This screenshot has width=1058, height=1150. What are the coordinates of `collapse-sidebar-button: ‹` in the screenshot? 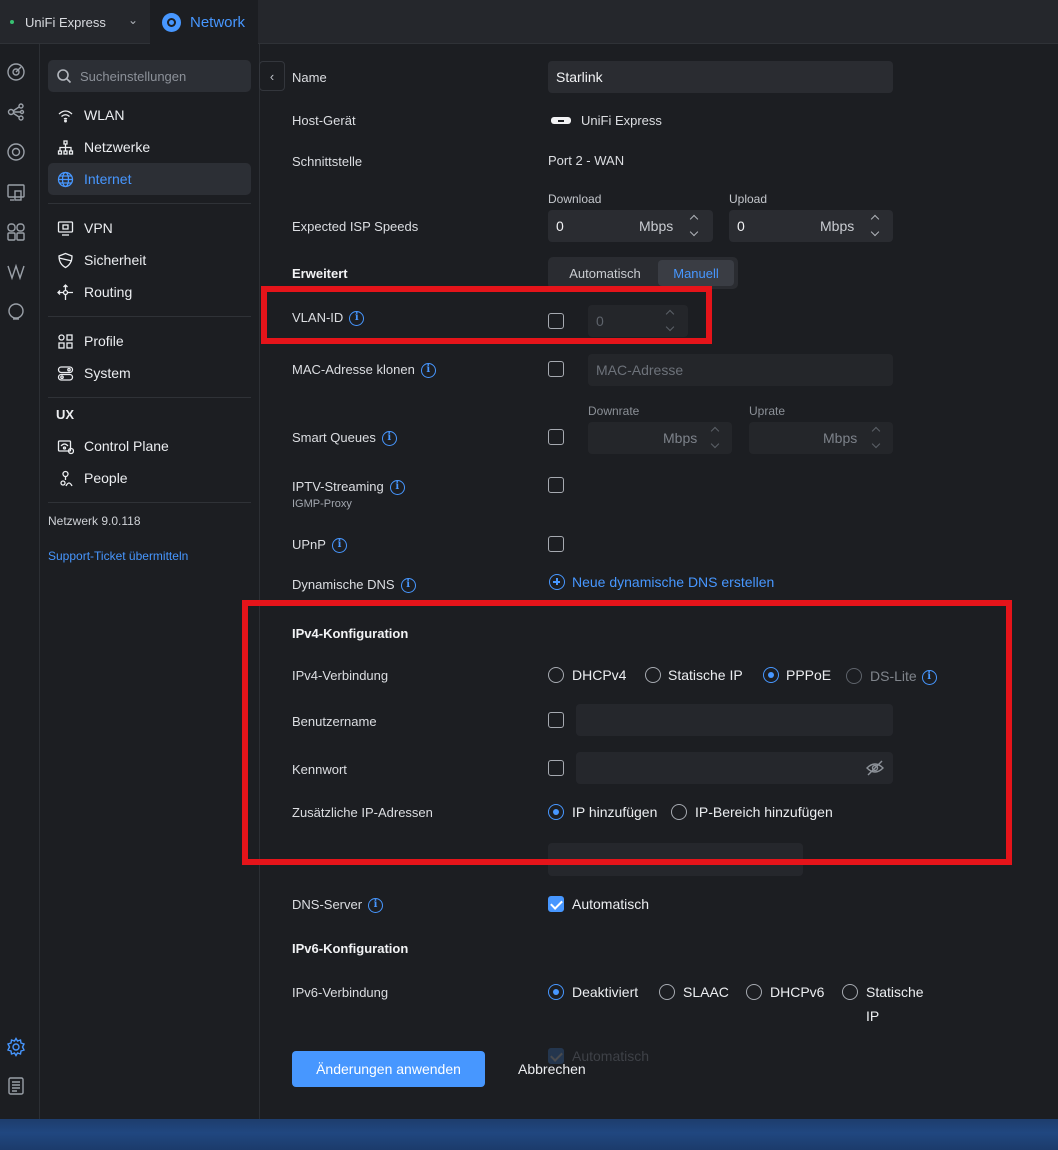 It's located at (272, 76).